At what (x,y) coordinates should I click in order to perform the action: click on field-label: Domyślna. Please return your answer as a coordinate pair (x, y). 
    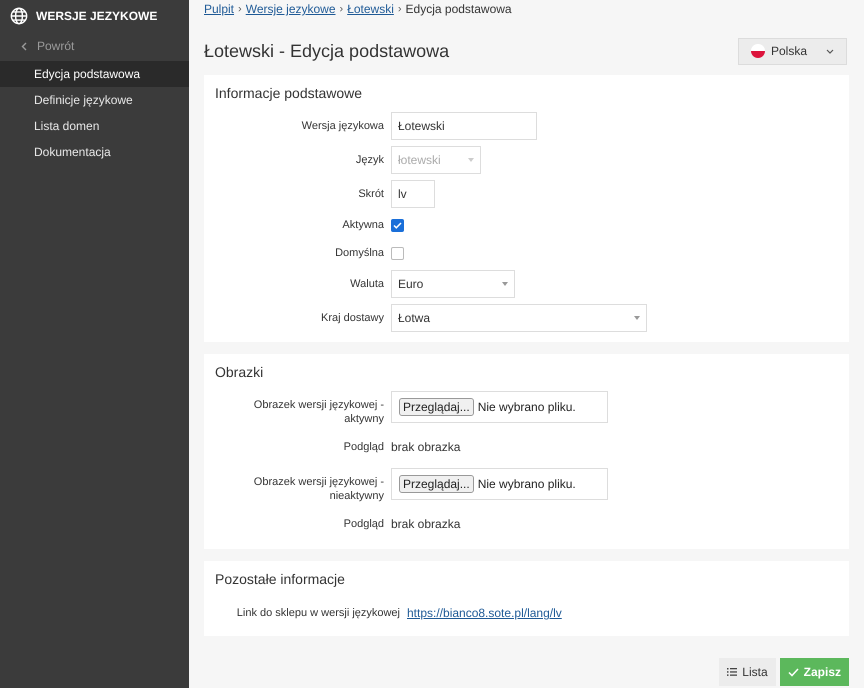
    Looking at the image, I should click on (359, 253).